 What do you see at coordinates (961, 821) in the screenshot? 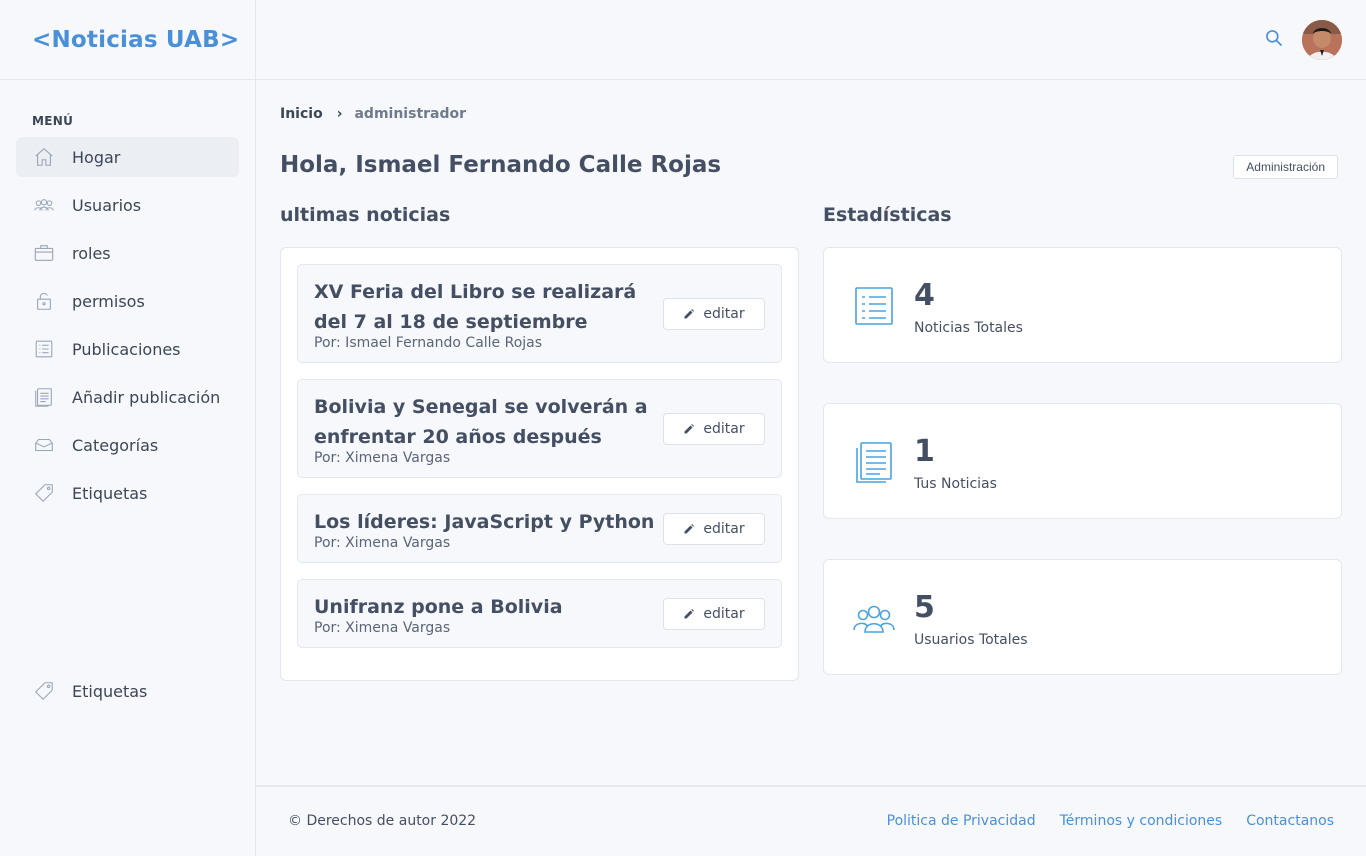
I see `privacy-policy-link: Politica de Privacidad` at bounding box center [961, 821].